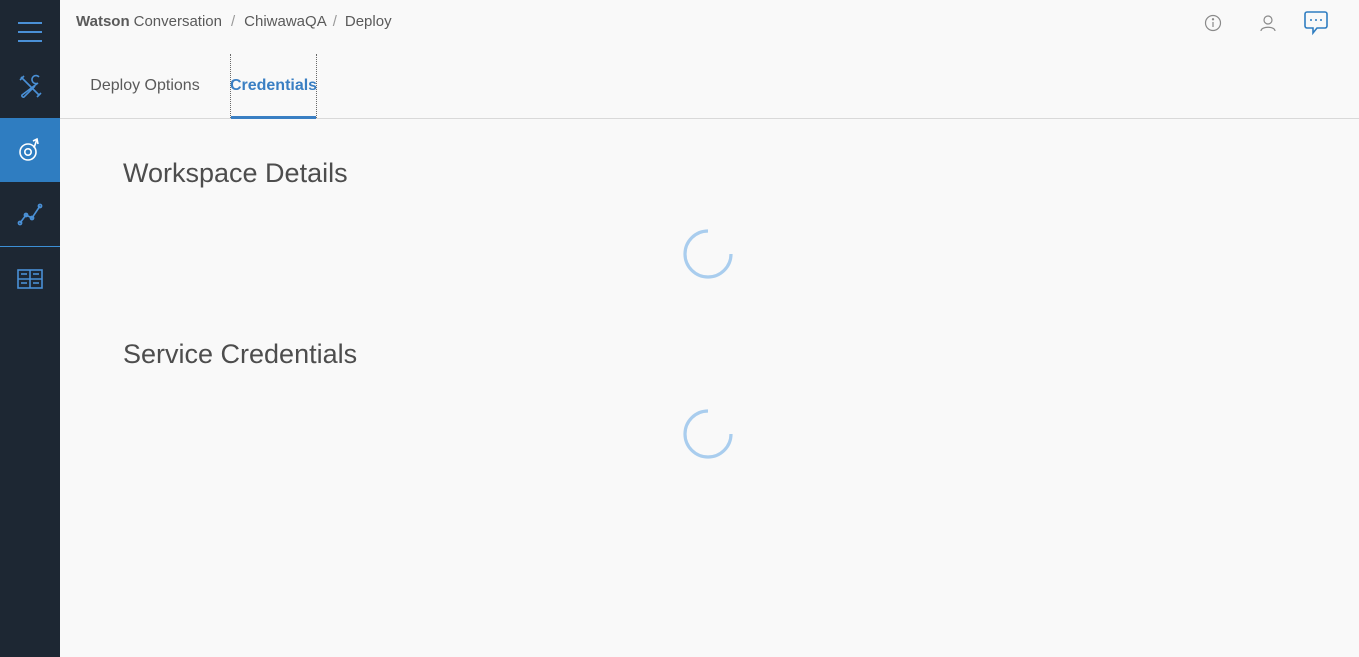 The height and width of the screenshot is (657, 1359). I want to click on workspace-details-heading: Workspace Details, so click(235, 173).